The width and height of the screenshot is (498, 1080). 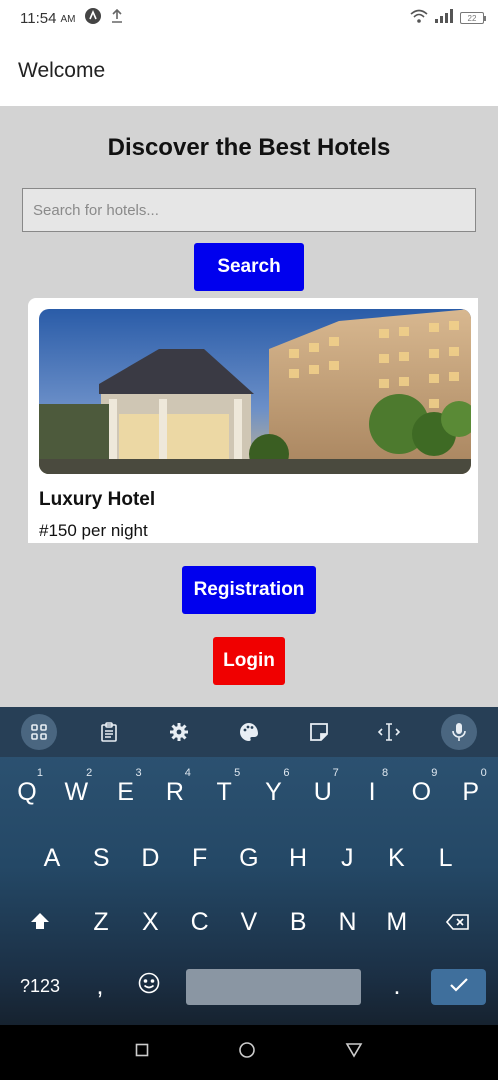 I want to click on key-label: Y, so click(x=273, y=791).